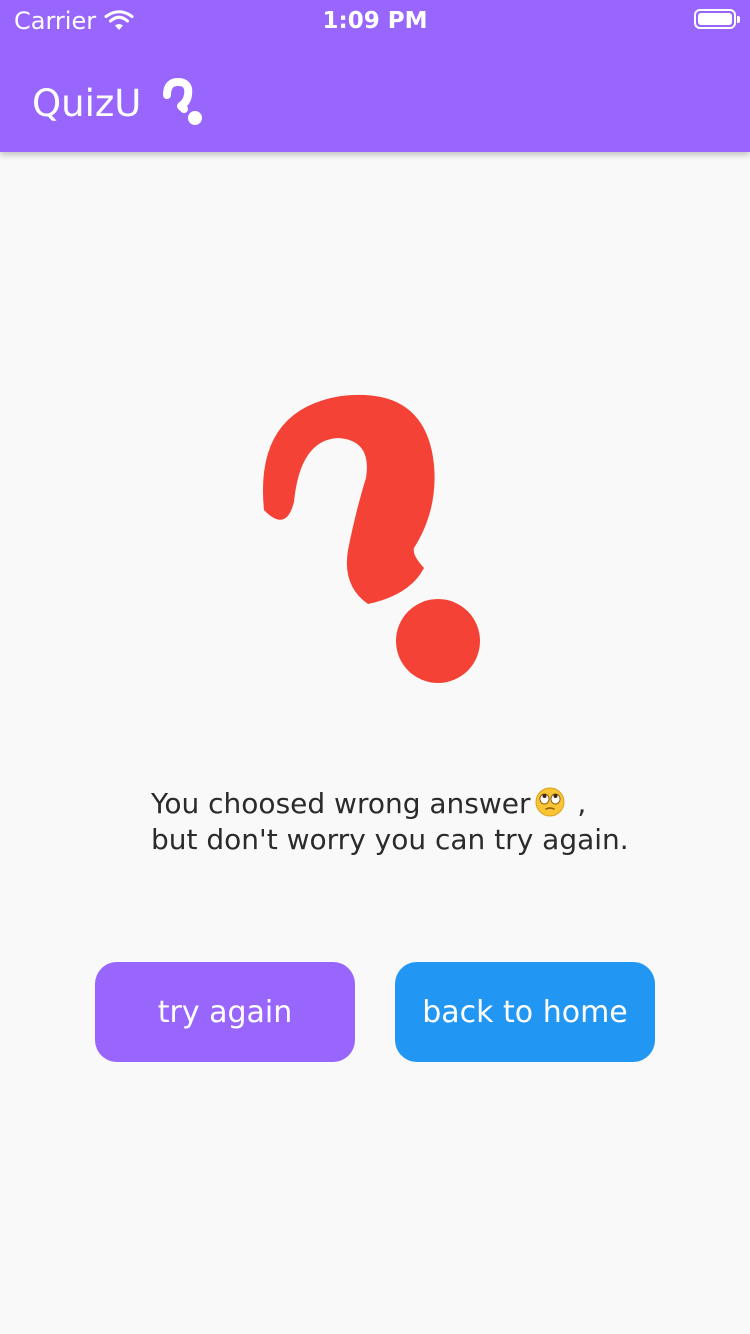 This screenshot has height=1334, width=750. What do you see at coordinates (550, 802) in the screenshot?
I see `face-with-rolling-eyes-icon` at bounding box center [550, 802].